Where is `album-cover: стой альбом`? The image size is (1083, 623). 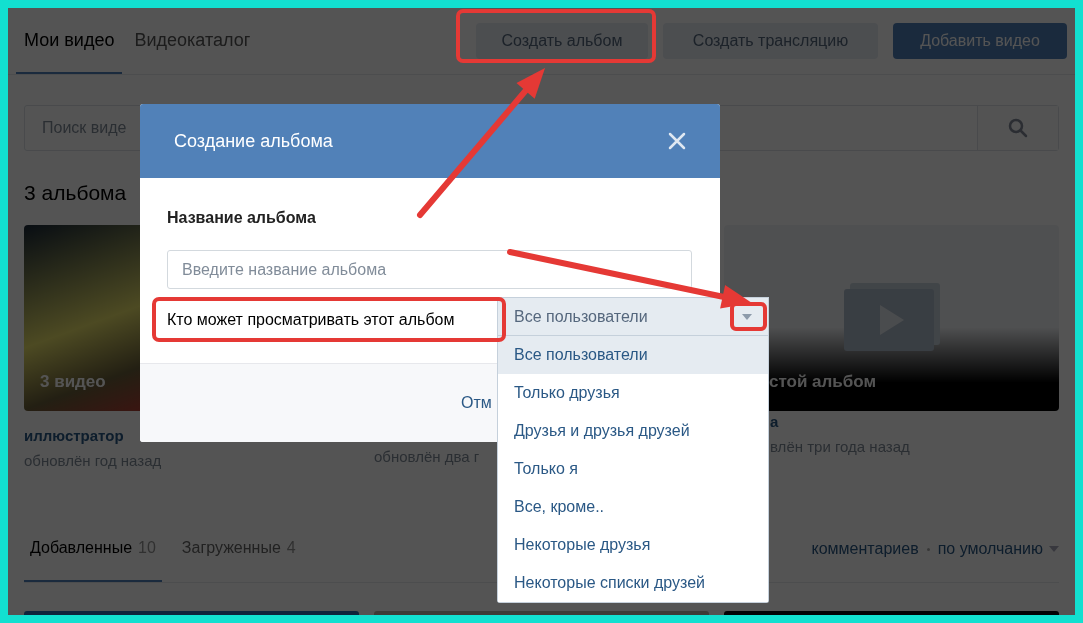 album-cover: стой альбом is located at coordinates (891, 317).